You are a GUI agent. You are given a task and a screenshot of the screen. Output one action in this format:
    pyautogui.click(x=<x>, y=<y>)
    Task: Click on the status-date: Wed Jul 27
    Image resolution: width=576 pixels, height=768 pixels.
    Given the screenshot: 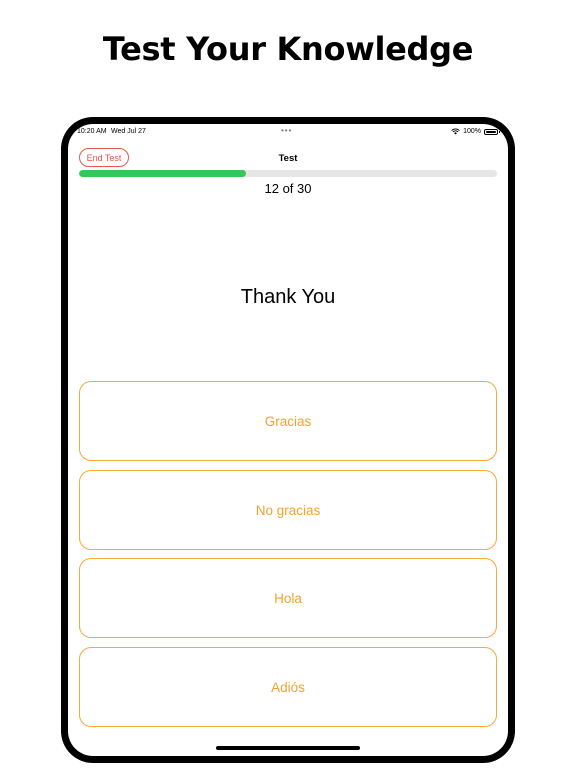 What is the action you would take?
    pyautogui.click(x=128, y=131)
    